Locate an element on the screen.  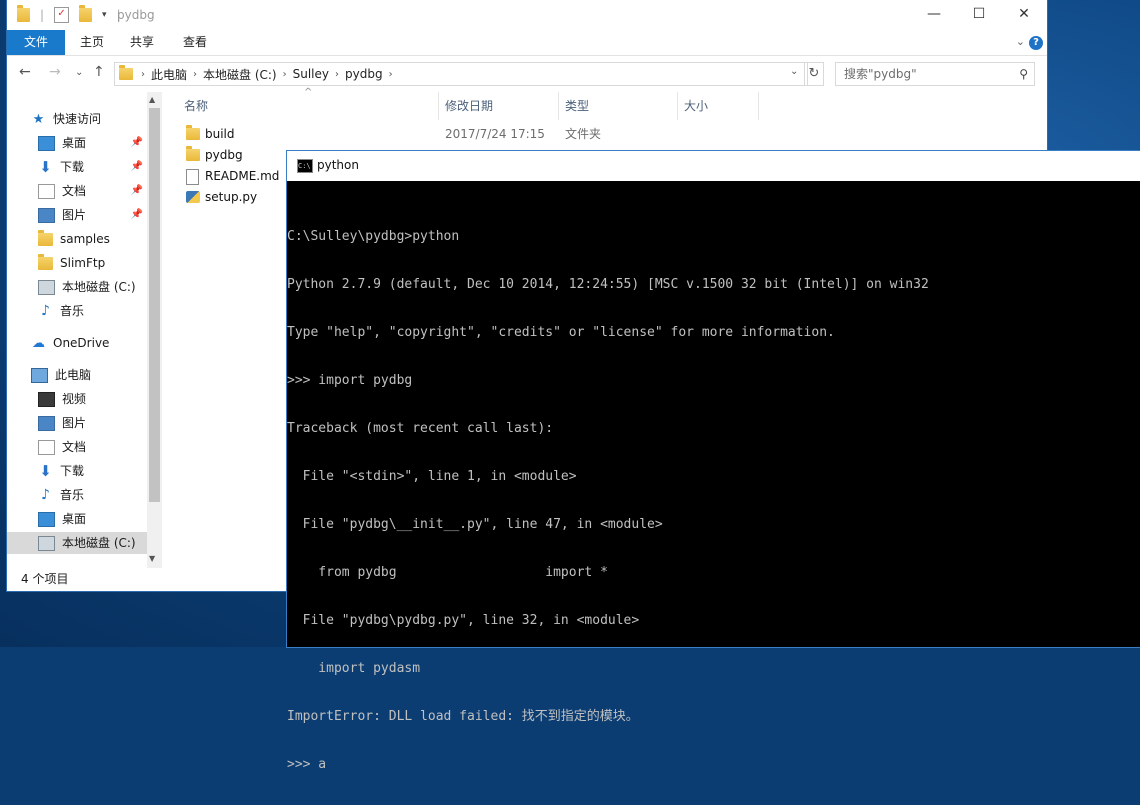
sidebar-item-pictures: 图片 📌 is located at coordinates (77, 215).